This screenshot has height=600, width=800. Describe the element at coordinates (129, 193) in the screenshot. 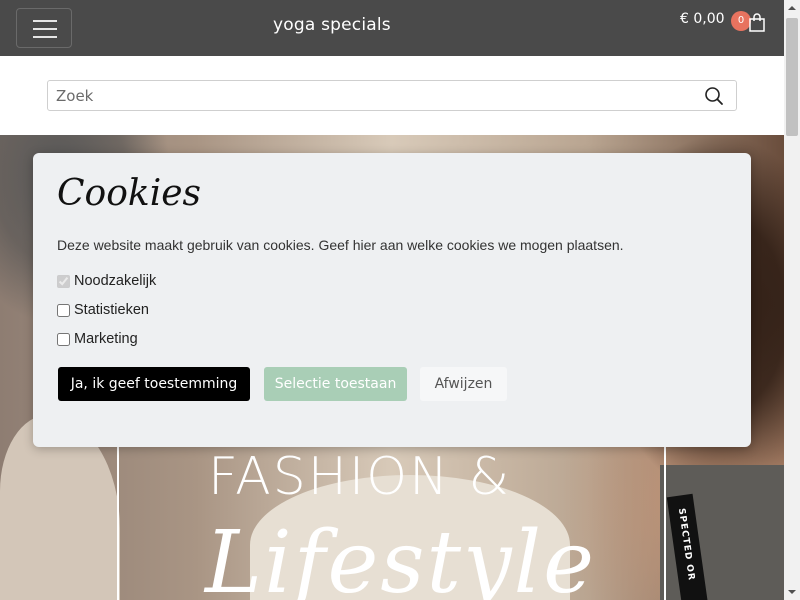

I see `cookie-dialog-title: Cookies` at that location.